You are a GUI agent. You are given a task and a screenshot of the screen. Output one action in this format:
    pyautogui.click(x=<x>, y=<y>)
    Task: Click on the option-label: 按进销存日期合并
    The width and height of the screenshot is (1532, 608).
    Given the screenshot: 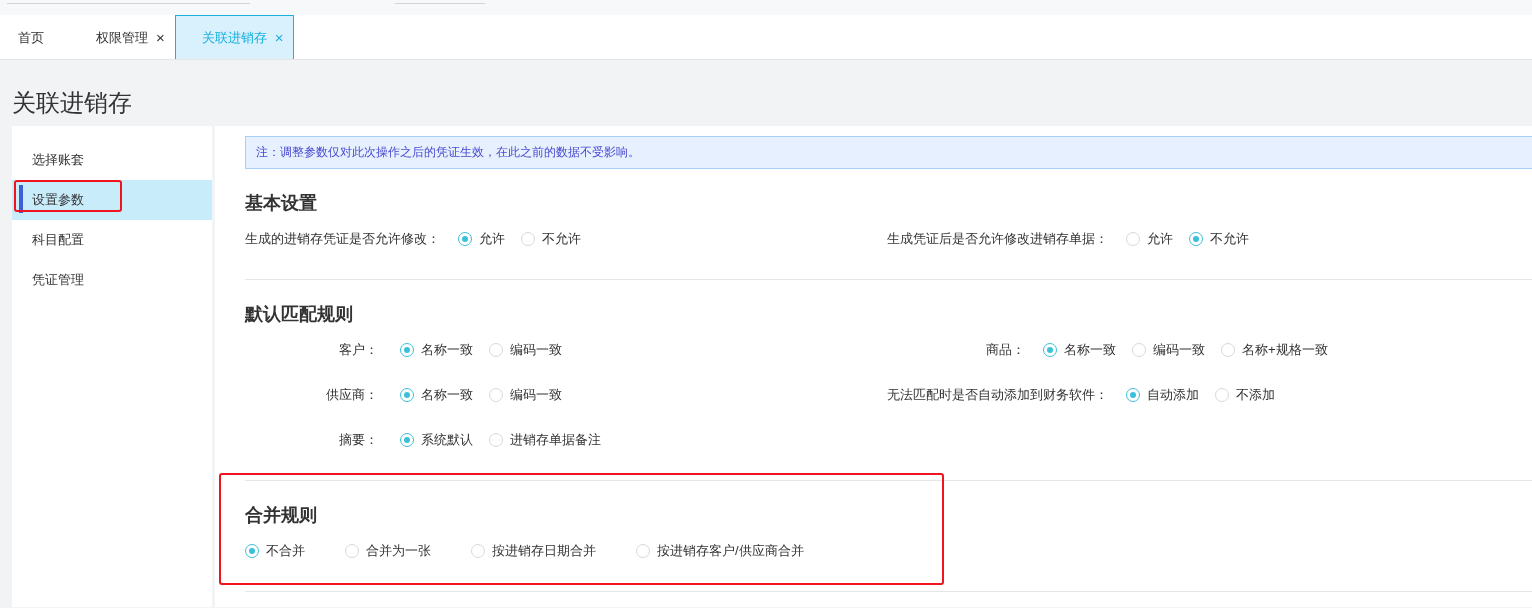 What is the action you would take?
    pyautogui.click(x=544, y=551)
    